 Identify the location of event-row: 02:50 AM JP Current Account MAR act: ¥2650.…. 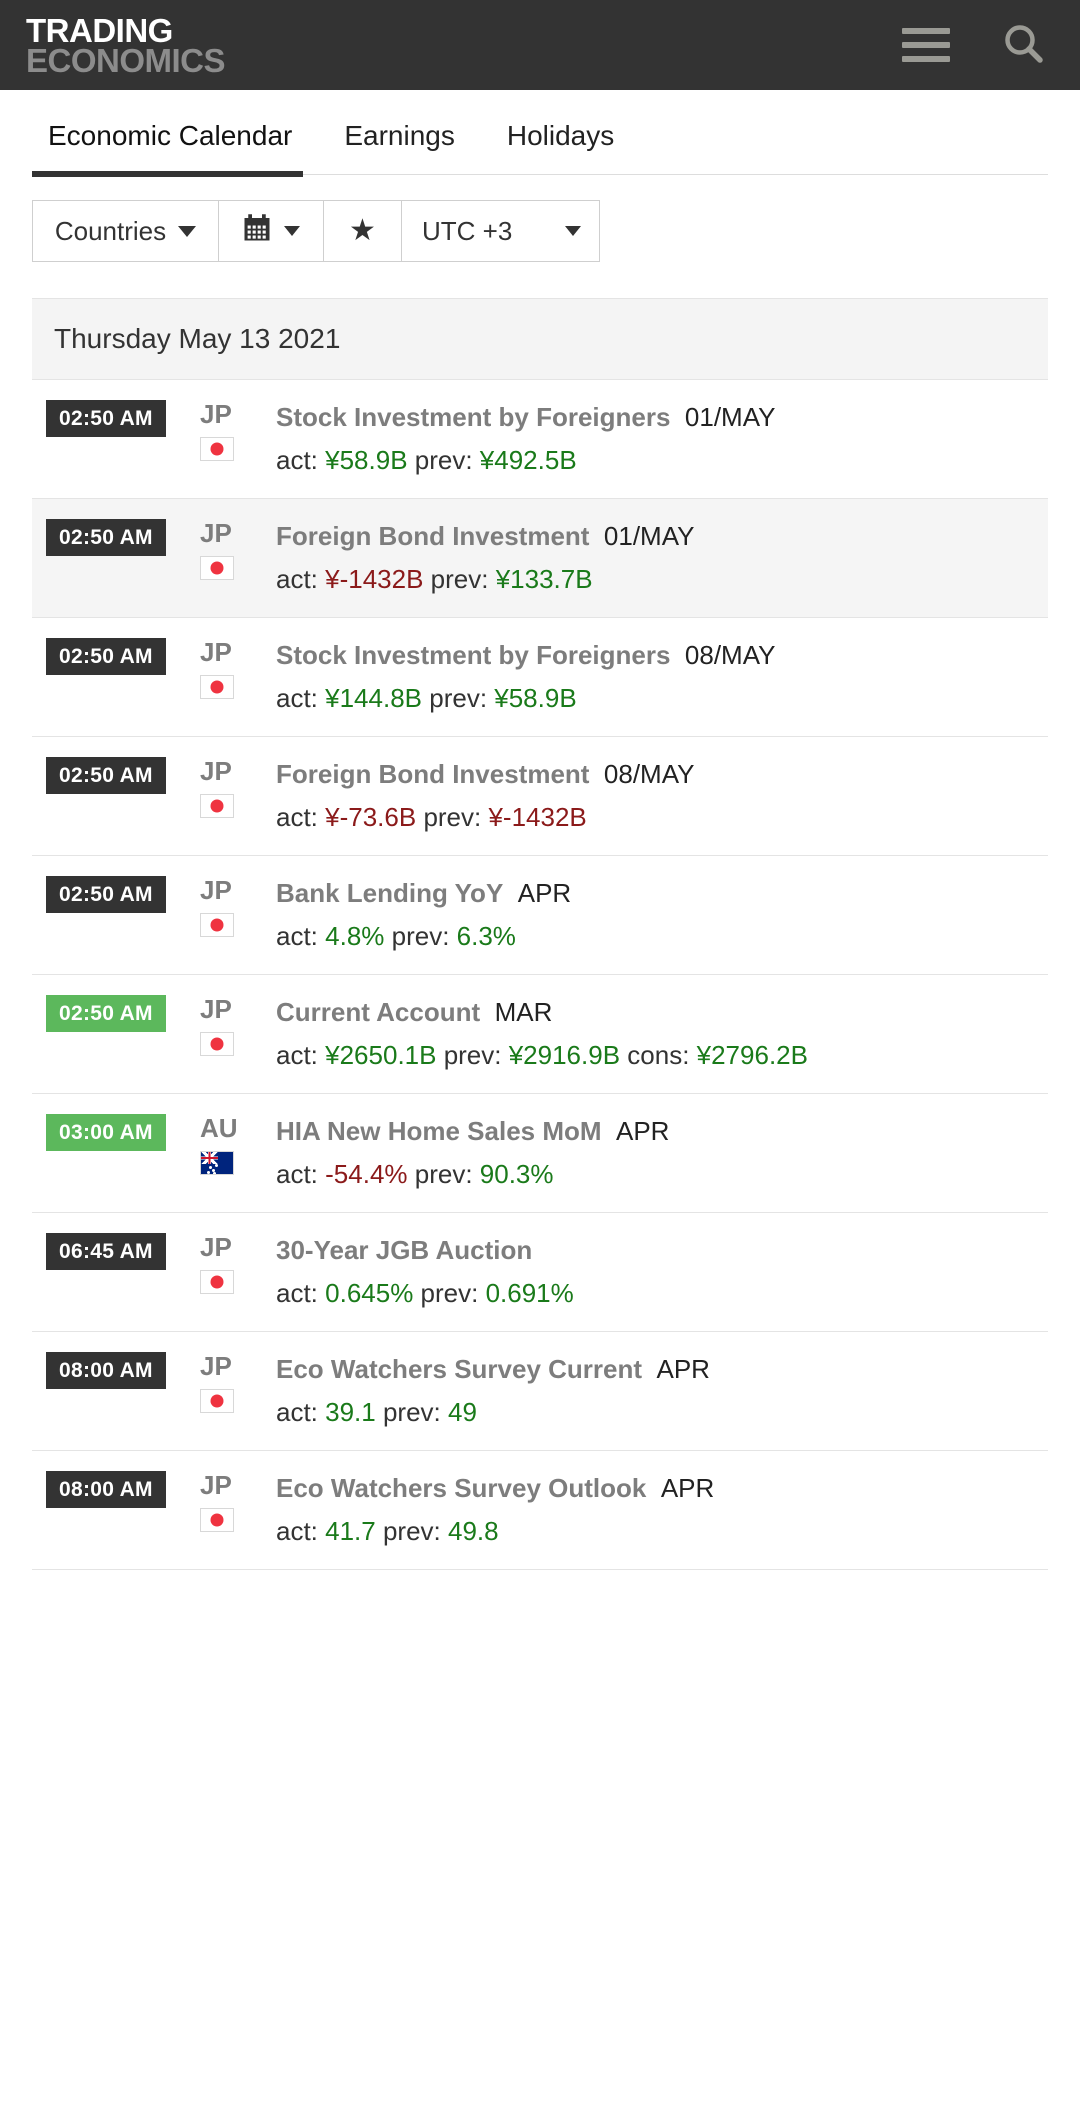
(540, 1034).